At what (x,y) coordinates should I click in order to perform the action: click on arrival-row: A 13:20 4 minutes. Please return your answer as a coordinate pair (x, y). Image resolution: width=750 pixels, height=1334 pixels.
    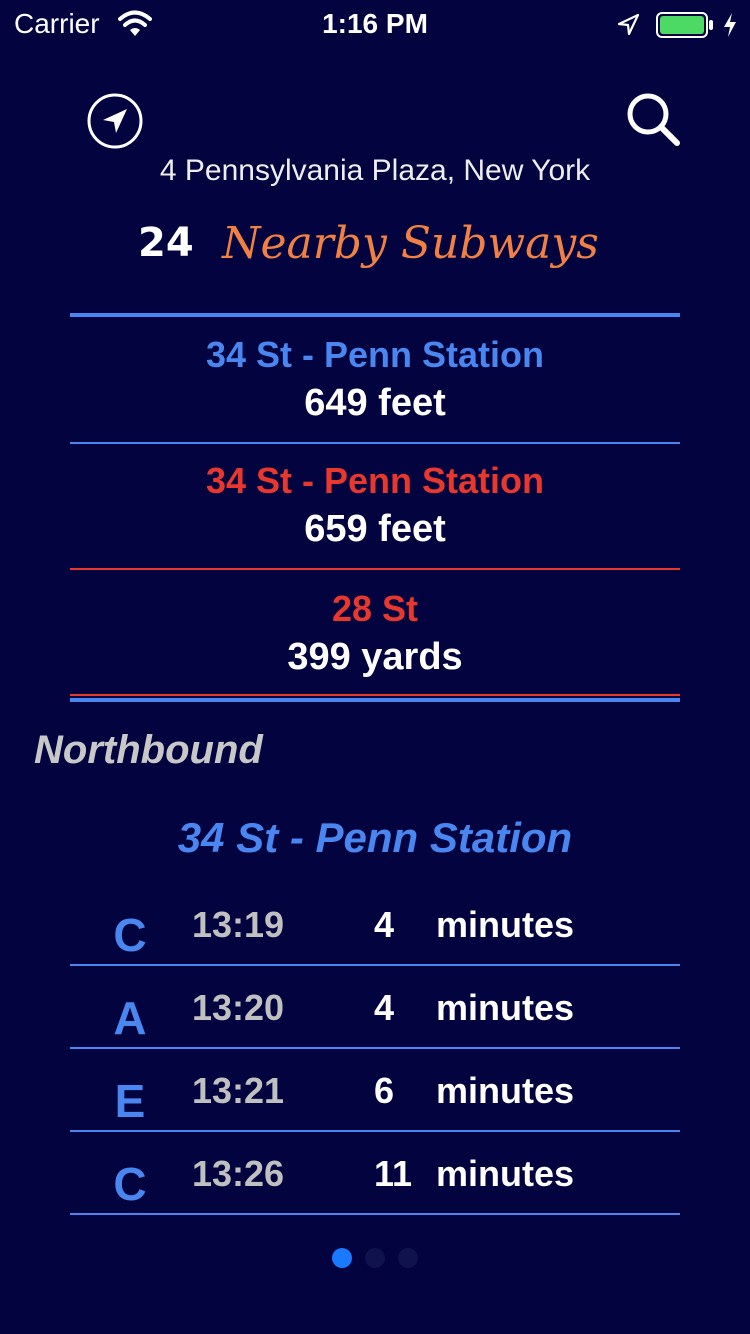
    Looking at the image, I should click on (375, 1007).